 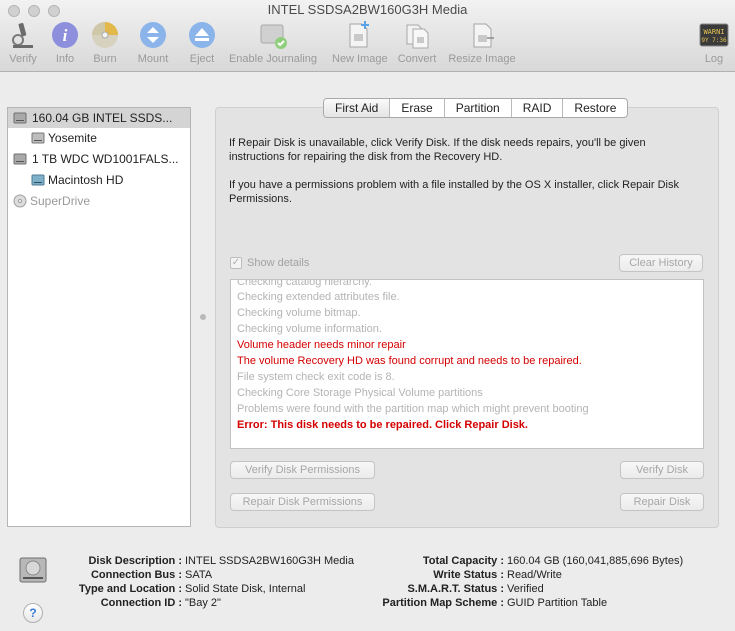 I want to click on verify-disk-button: Verify Disk, so click(x=662, y=470).